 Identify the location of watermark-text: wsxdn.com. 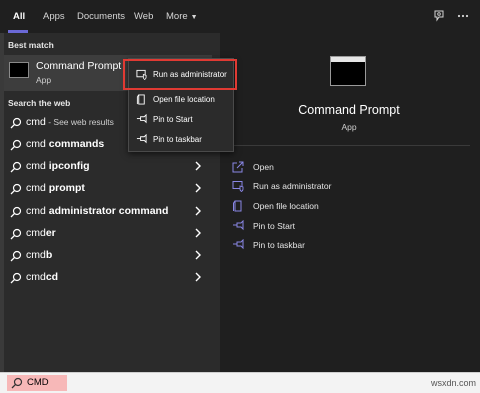
(453, 383).